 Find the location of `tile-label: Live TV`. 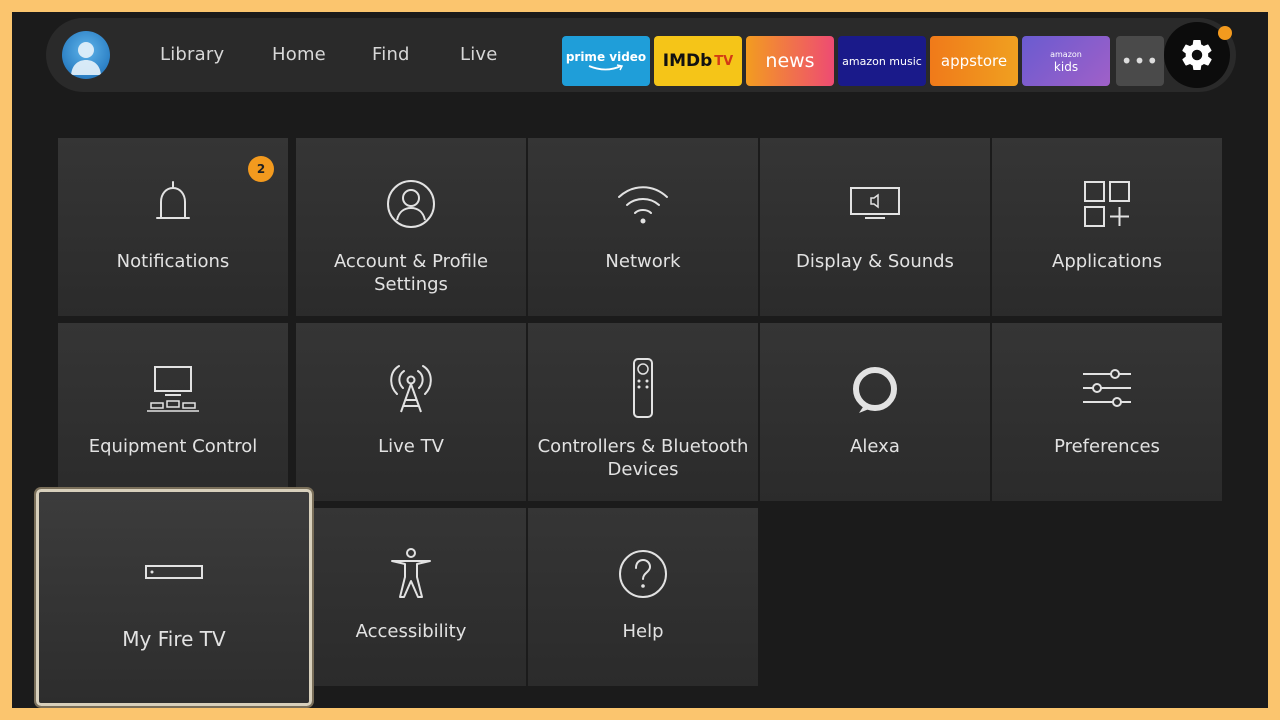

tile-label: Live TV is located at coordinates (411, 446).